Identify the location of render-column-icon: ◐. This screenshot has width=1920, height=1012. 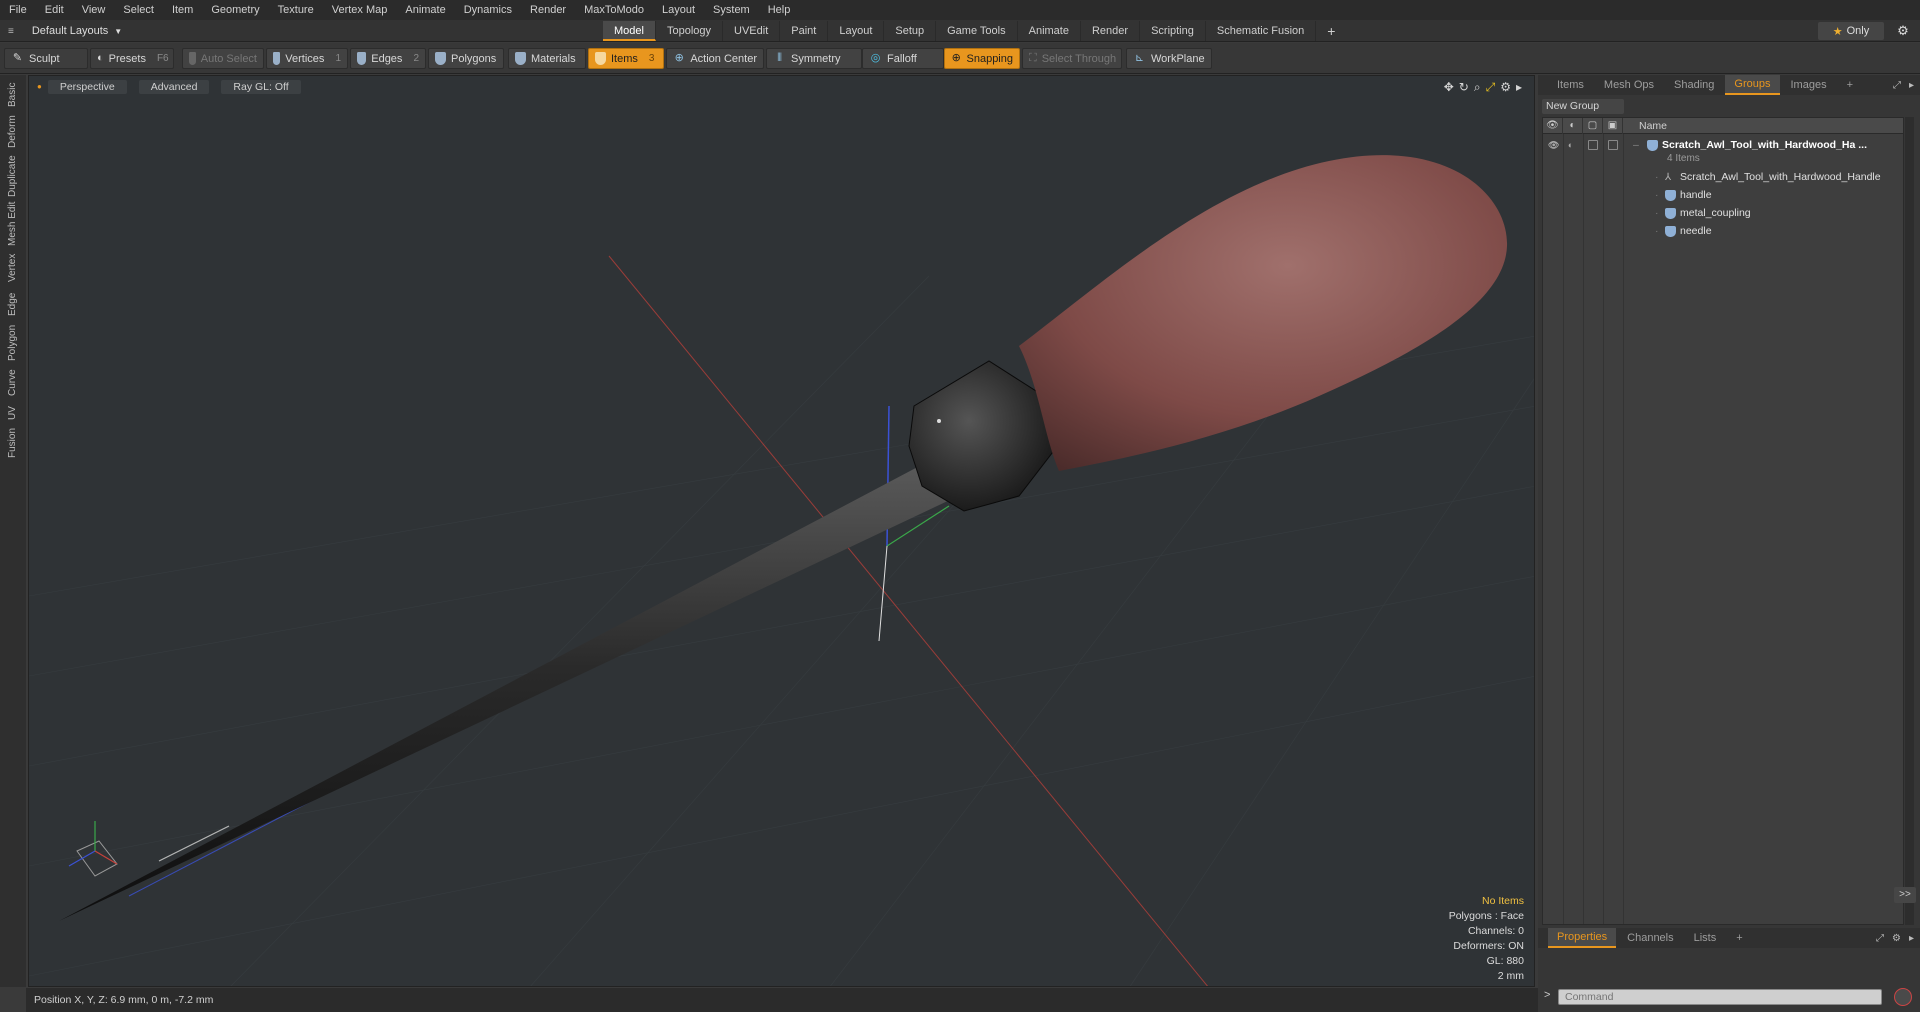
(1573, 126).